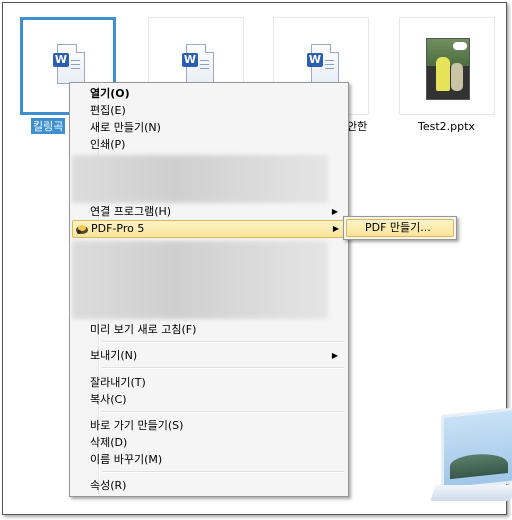 The width and height of the screenshot is (512, 520). What do you see at coordinates (208, 382) in the screenshot?
I see `menu-item-cut: 잘라내기(T)` at bounding box center [208, 382].